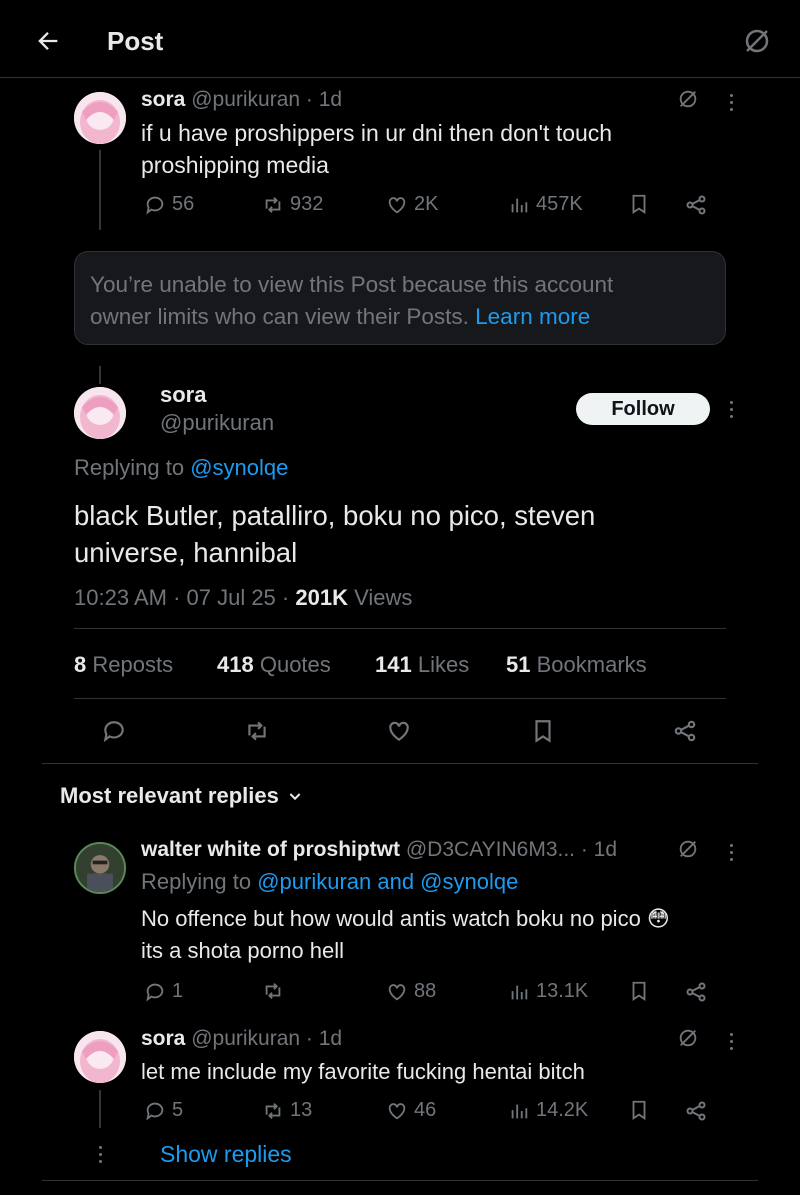 This screenshot has height=1195, width=800. Describe the element at coordinates (169, 204) in the screenshot. I see `reply-button: 56` at that location.